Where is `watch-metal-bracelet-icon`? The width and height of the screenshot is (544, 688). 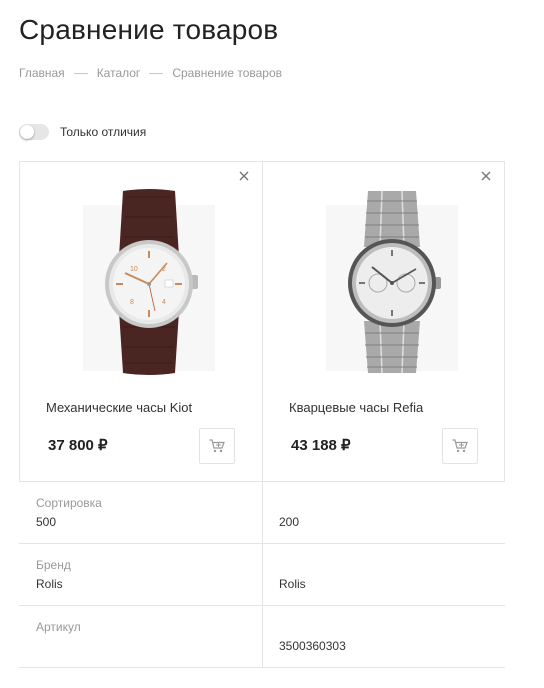 watch-metal-bracelet-icon is located at coordinates (392, 282).